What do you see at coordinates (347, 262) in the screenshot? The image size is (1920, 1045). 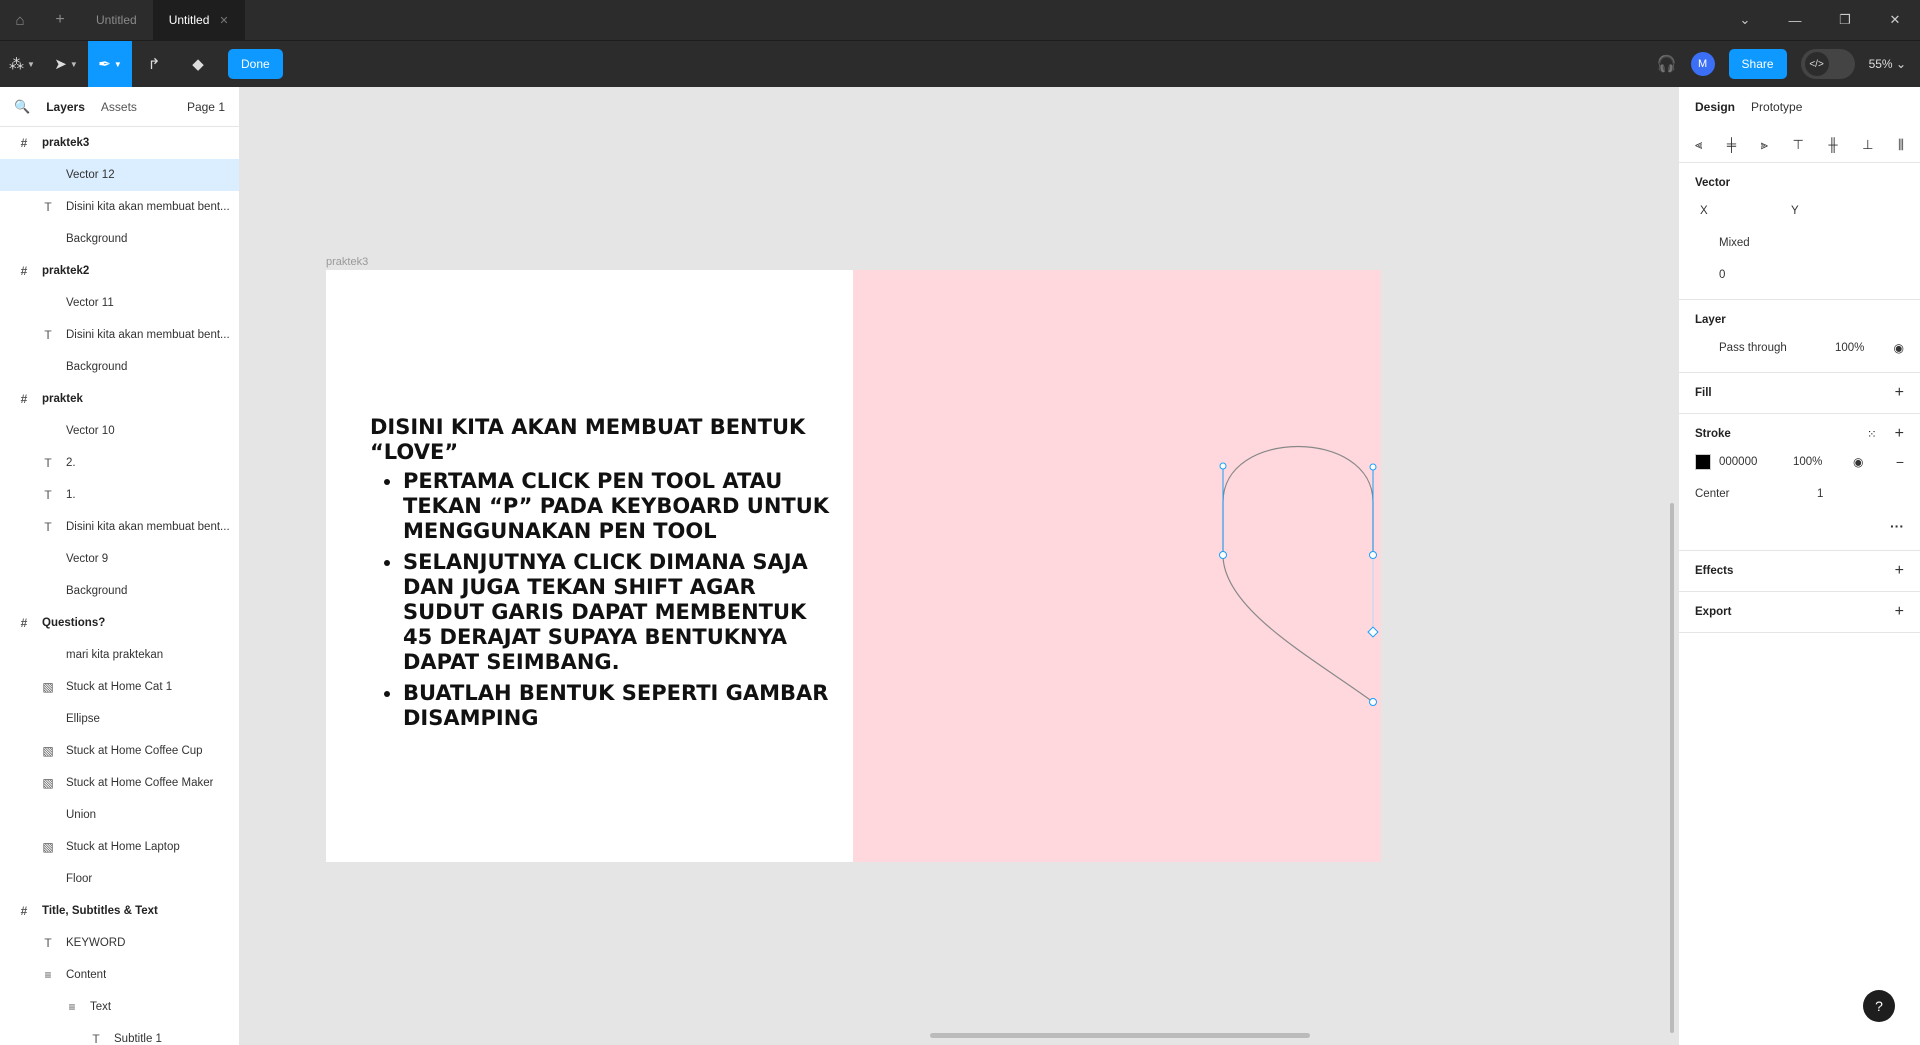 I see `frame-label: praktek3` at bounding box center [347, 262].